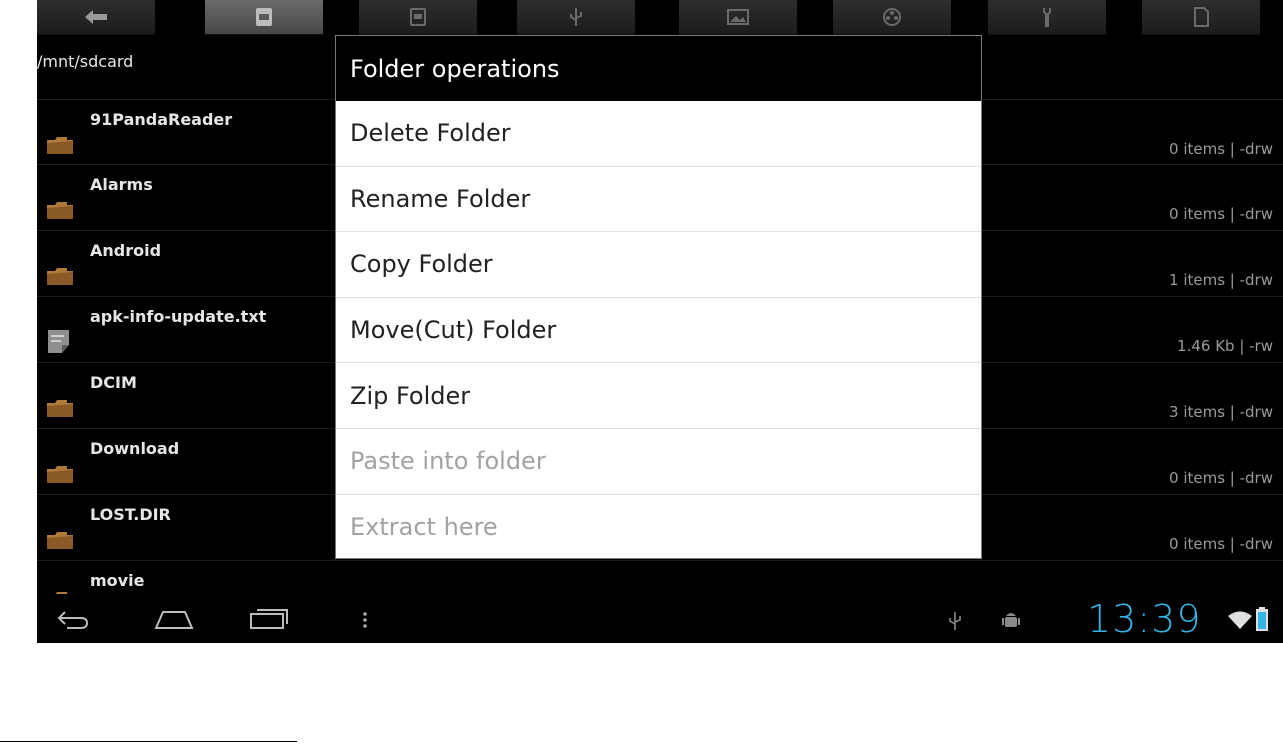  I want to click on usb-icon, so click(576, 17).